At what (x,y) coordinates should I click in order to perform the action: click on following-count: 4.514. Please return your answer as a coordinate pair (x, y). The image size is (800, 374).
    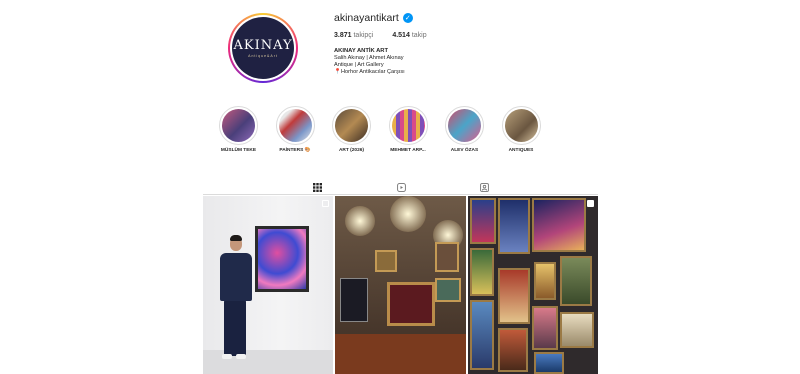
    Looking at the image, I should click on (401, 35).